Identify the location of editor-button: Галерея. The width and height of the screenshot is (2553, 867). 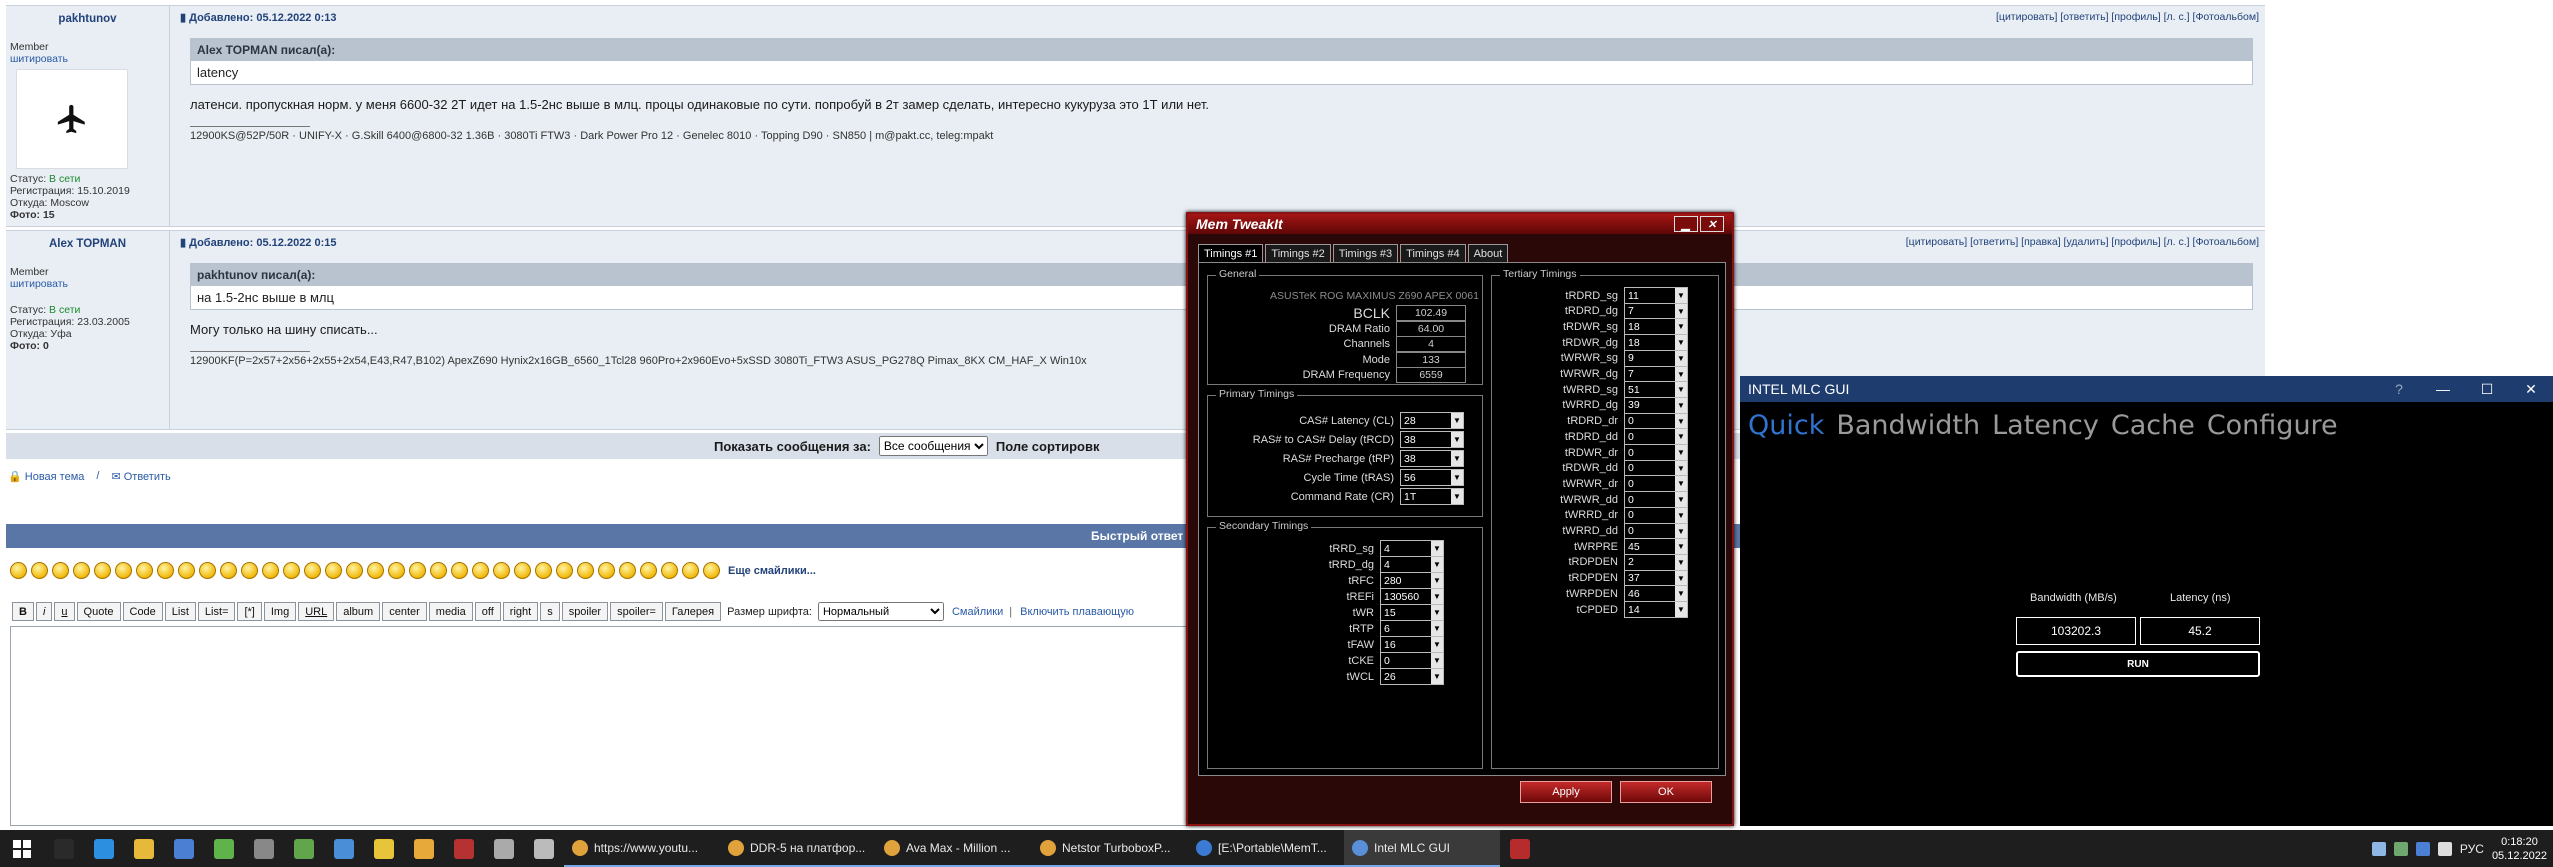
(693, 611).